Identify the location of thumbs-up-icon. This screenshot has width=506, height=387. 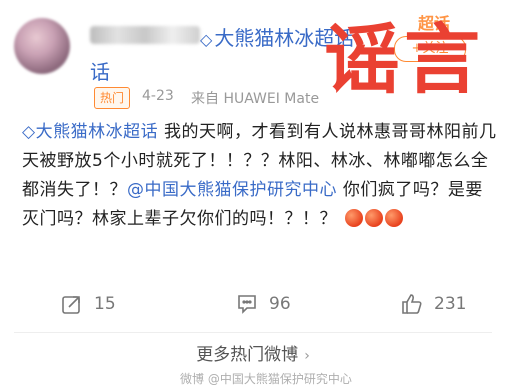
(412, 304).